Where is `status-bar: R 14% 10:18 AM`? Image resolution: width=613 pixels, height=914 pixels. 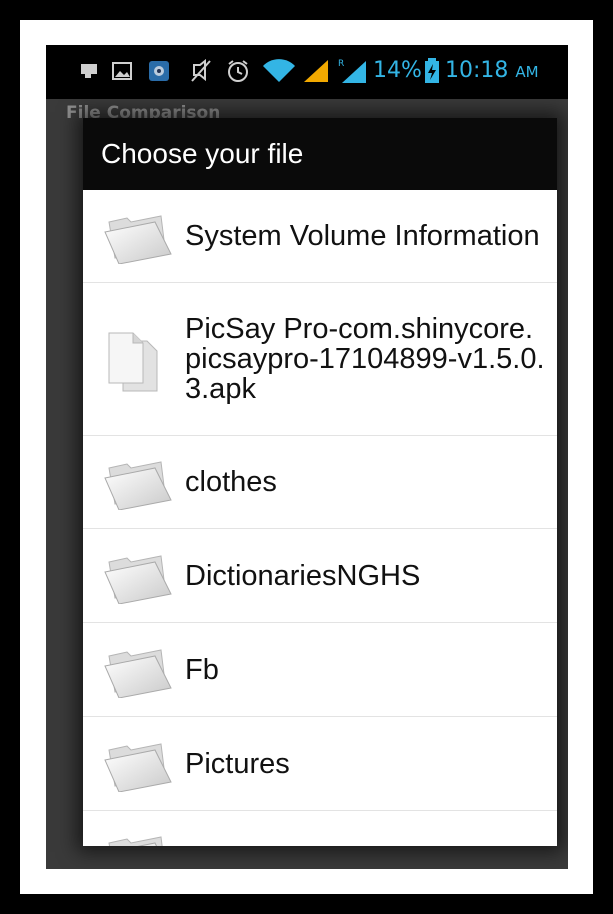
status-bar: R 14% 10:18 AM is located at coordinates (307, 72).